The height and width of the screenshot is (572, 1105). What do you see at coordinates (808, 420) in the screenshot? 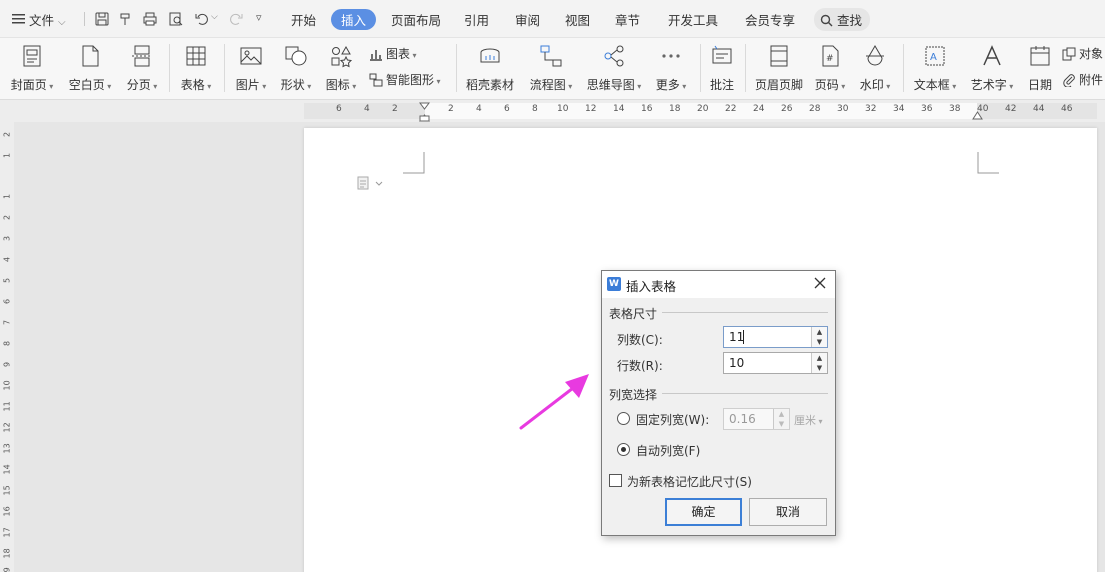
I see `unit-dropdown: 厘米 ▾` at bounding box center [808, 420].